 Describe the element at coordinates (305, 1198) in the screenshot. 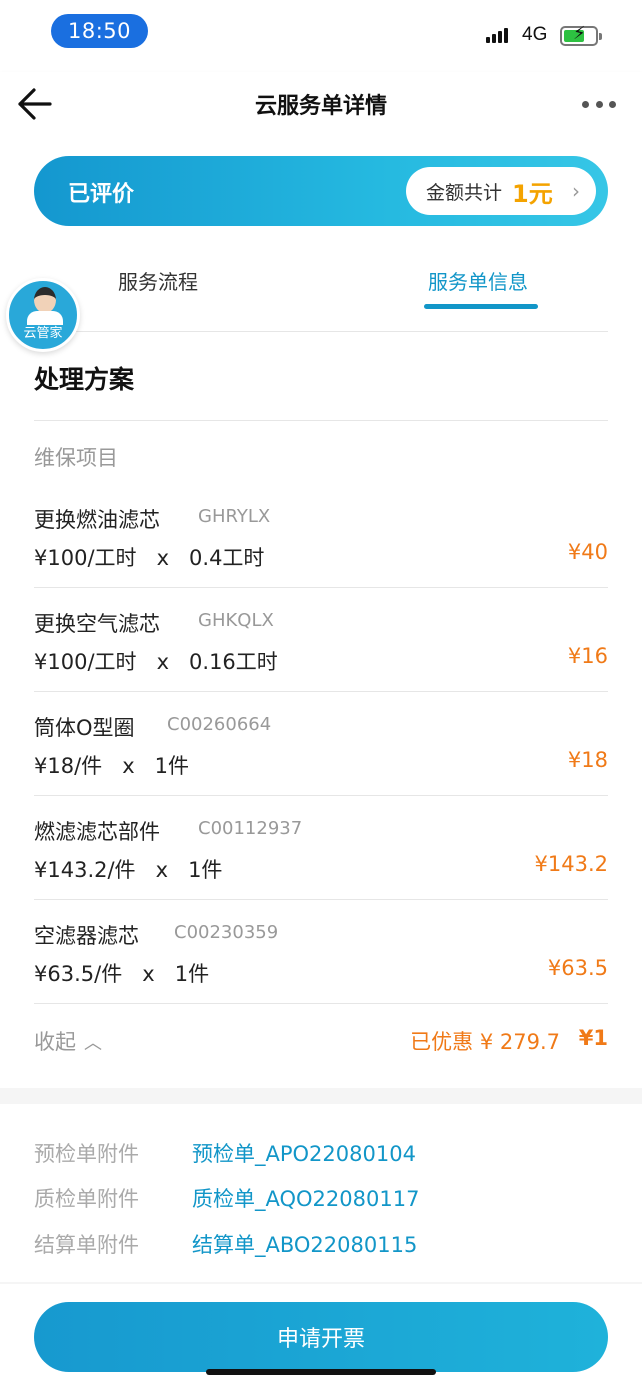

I see `attachment-link: 质检单_AQO22080117` at that location.